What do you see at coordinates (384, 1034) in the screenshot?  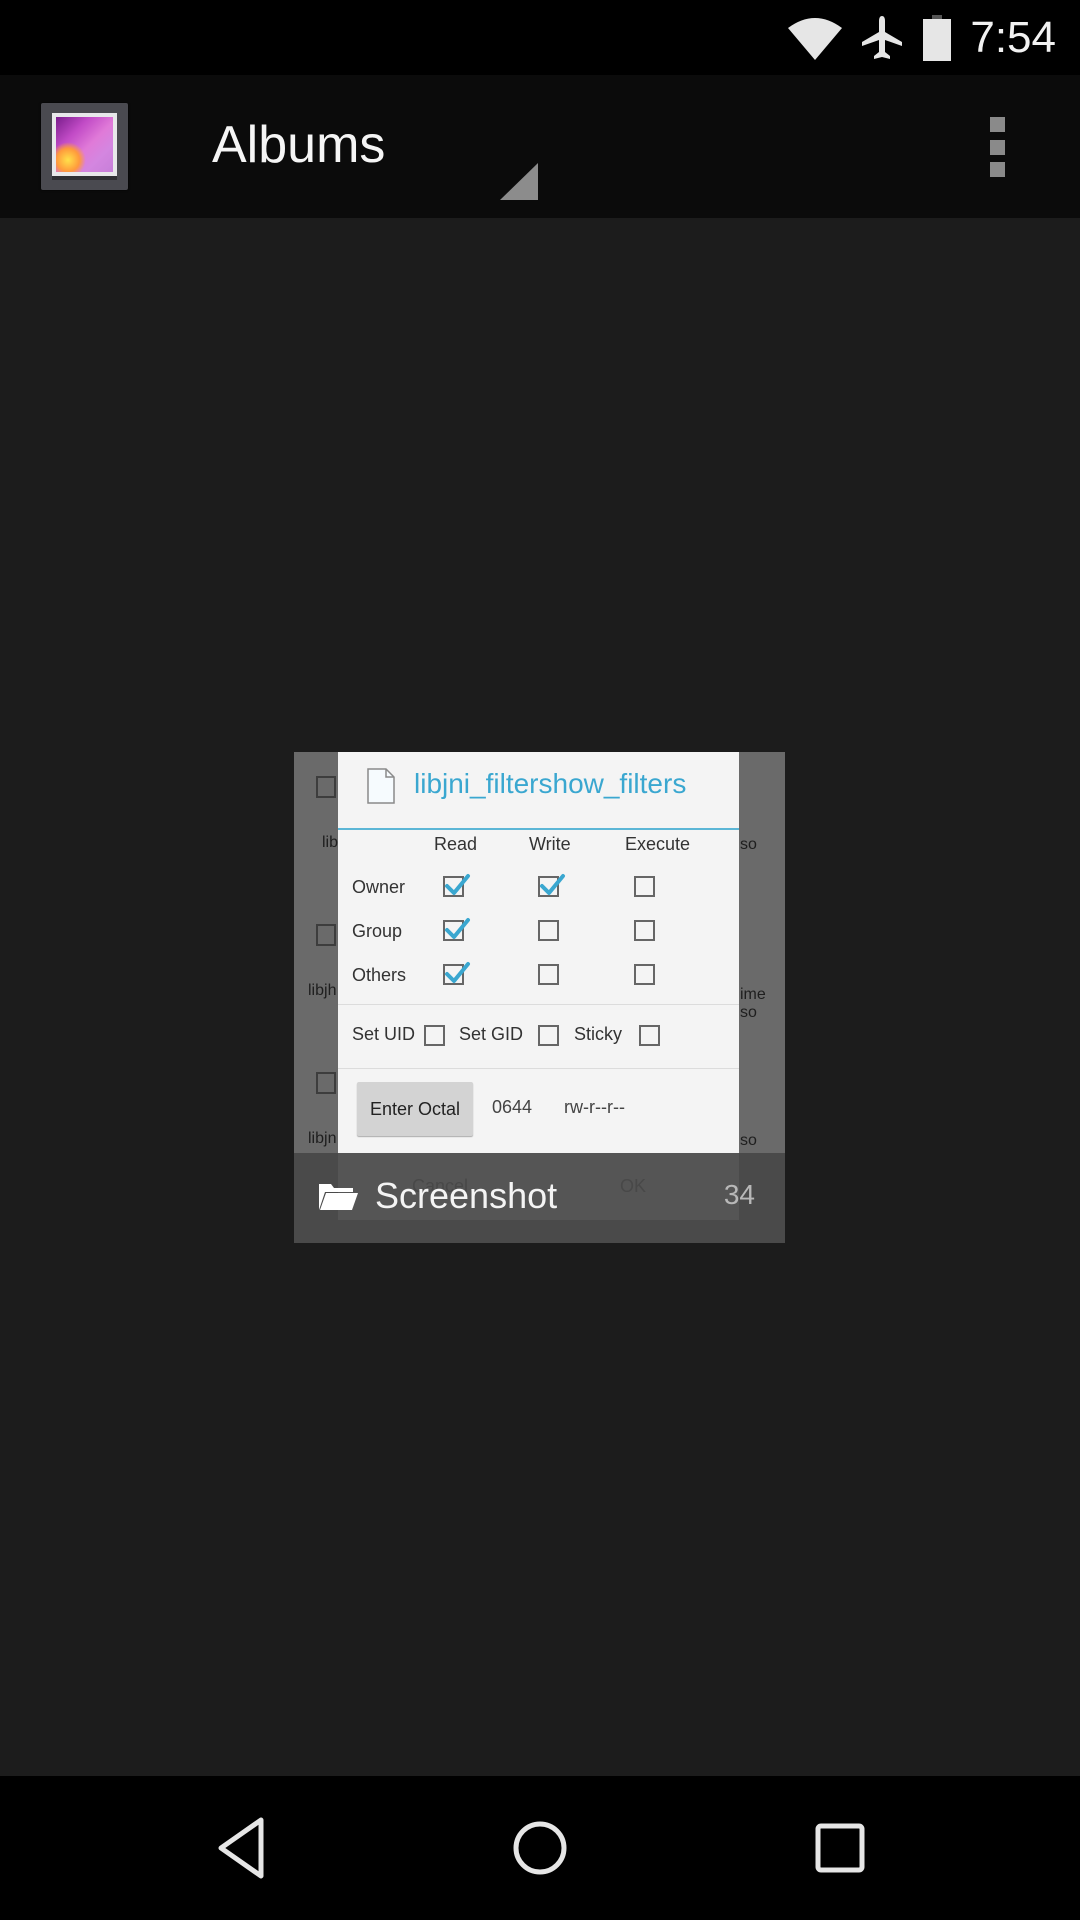 I see `setuid-label: Set UID` at bounding box center [384, 1034].